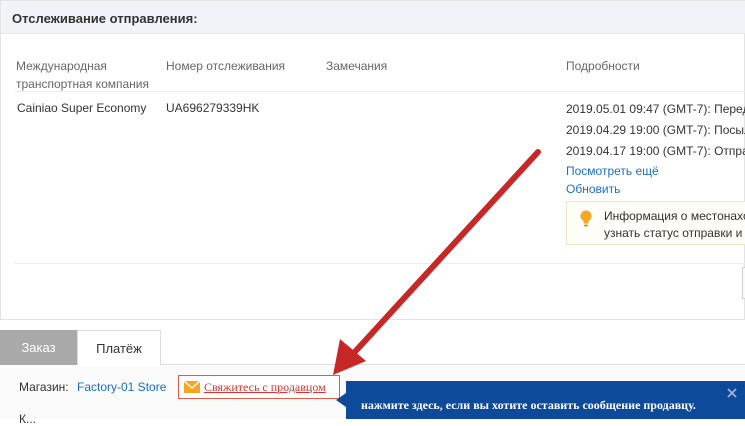  Describe the element at coordinates (44, 387) in the screenshot. I see `store-label: Магазин:` at that location.